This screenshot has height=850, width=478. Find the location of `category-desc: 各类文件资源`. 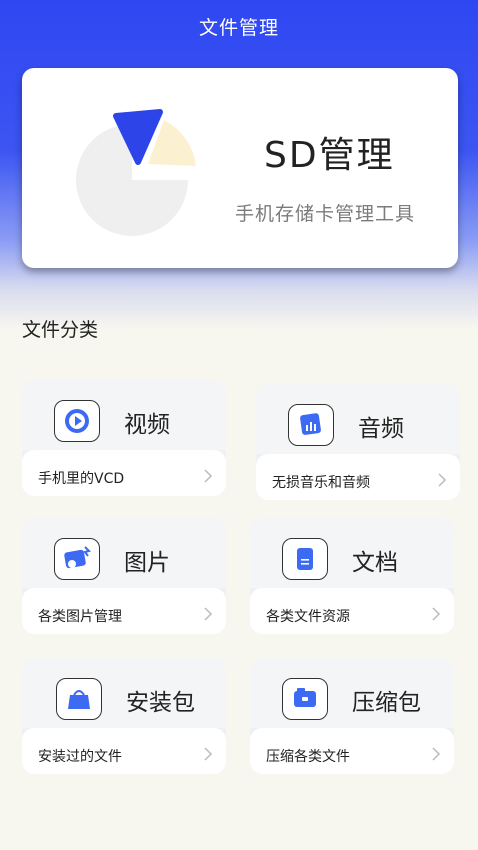

category-desc: 各类文件资源 is located at coordinates (308, 617).